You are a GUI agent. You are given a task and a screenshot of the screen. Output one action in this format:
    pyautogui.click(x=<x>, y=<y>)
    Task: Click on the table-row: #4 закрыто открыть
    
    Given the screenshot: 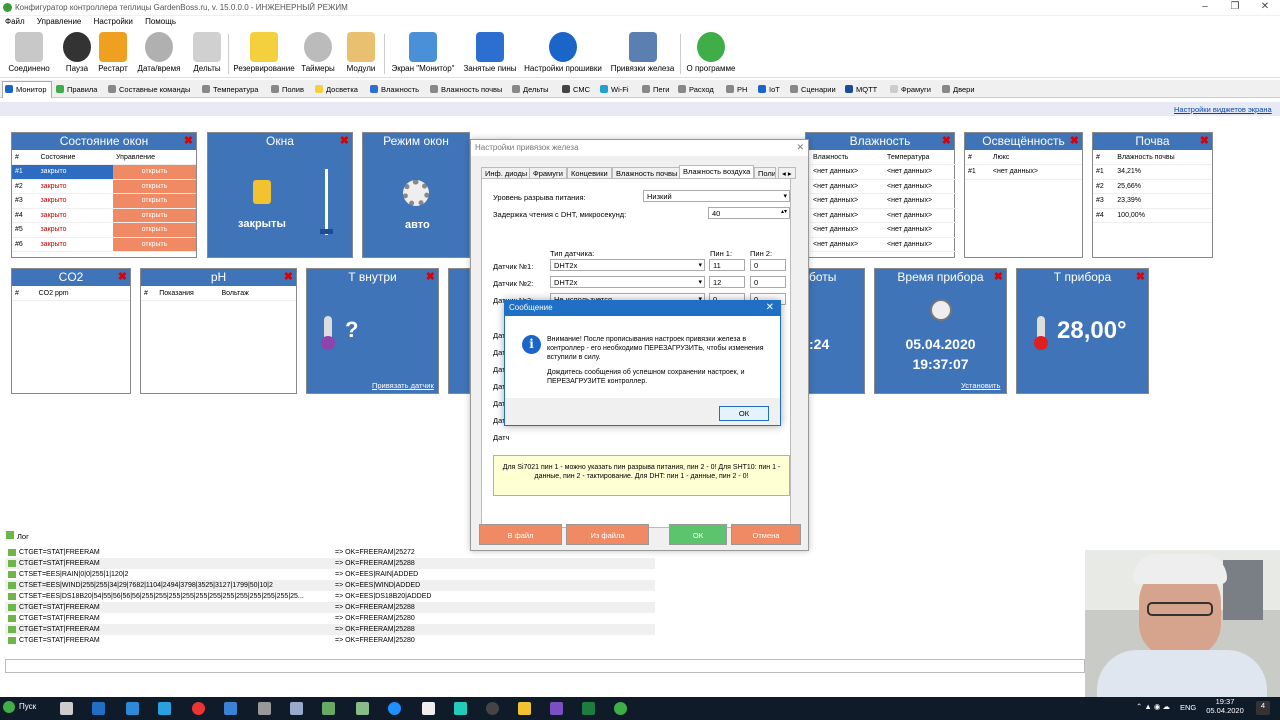 What is the action you would take?
    pyautogui.click(x=104, y=215)
    